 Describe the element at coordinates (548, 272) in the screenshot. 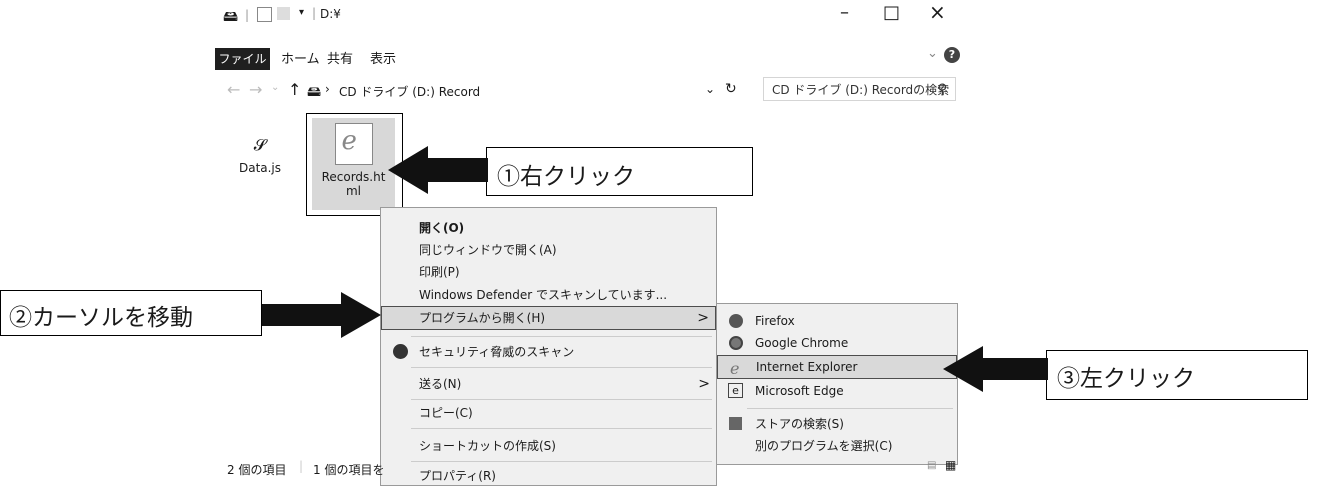

I see `menu-item-print: 印刷(P)` at that location.